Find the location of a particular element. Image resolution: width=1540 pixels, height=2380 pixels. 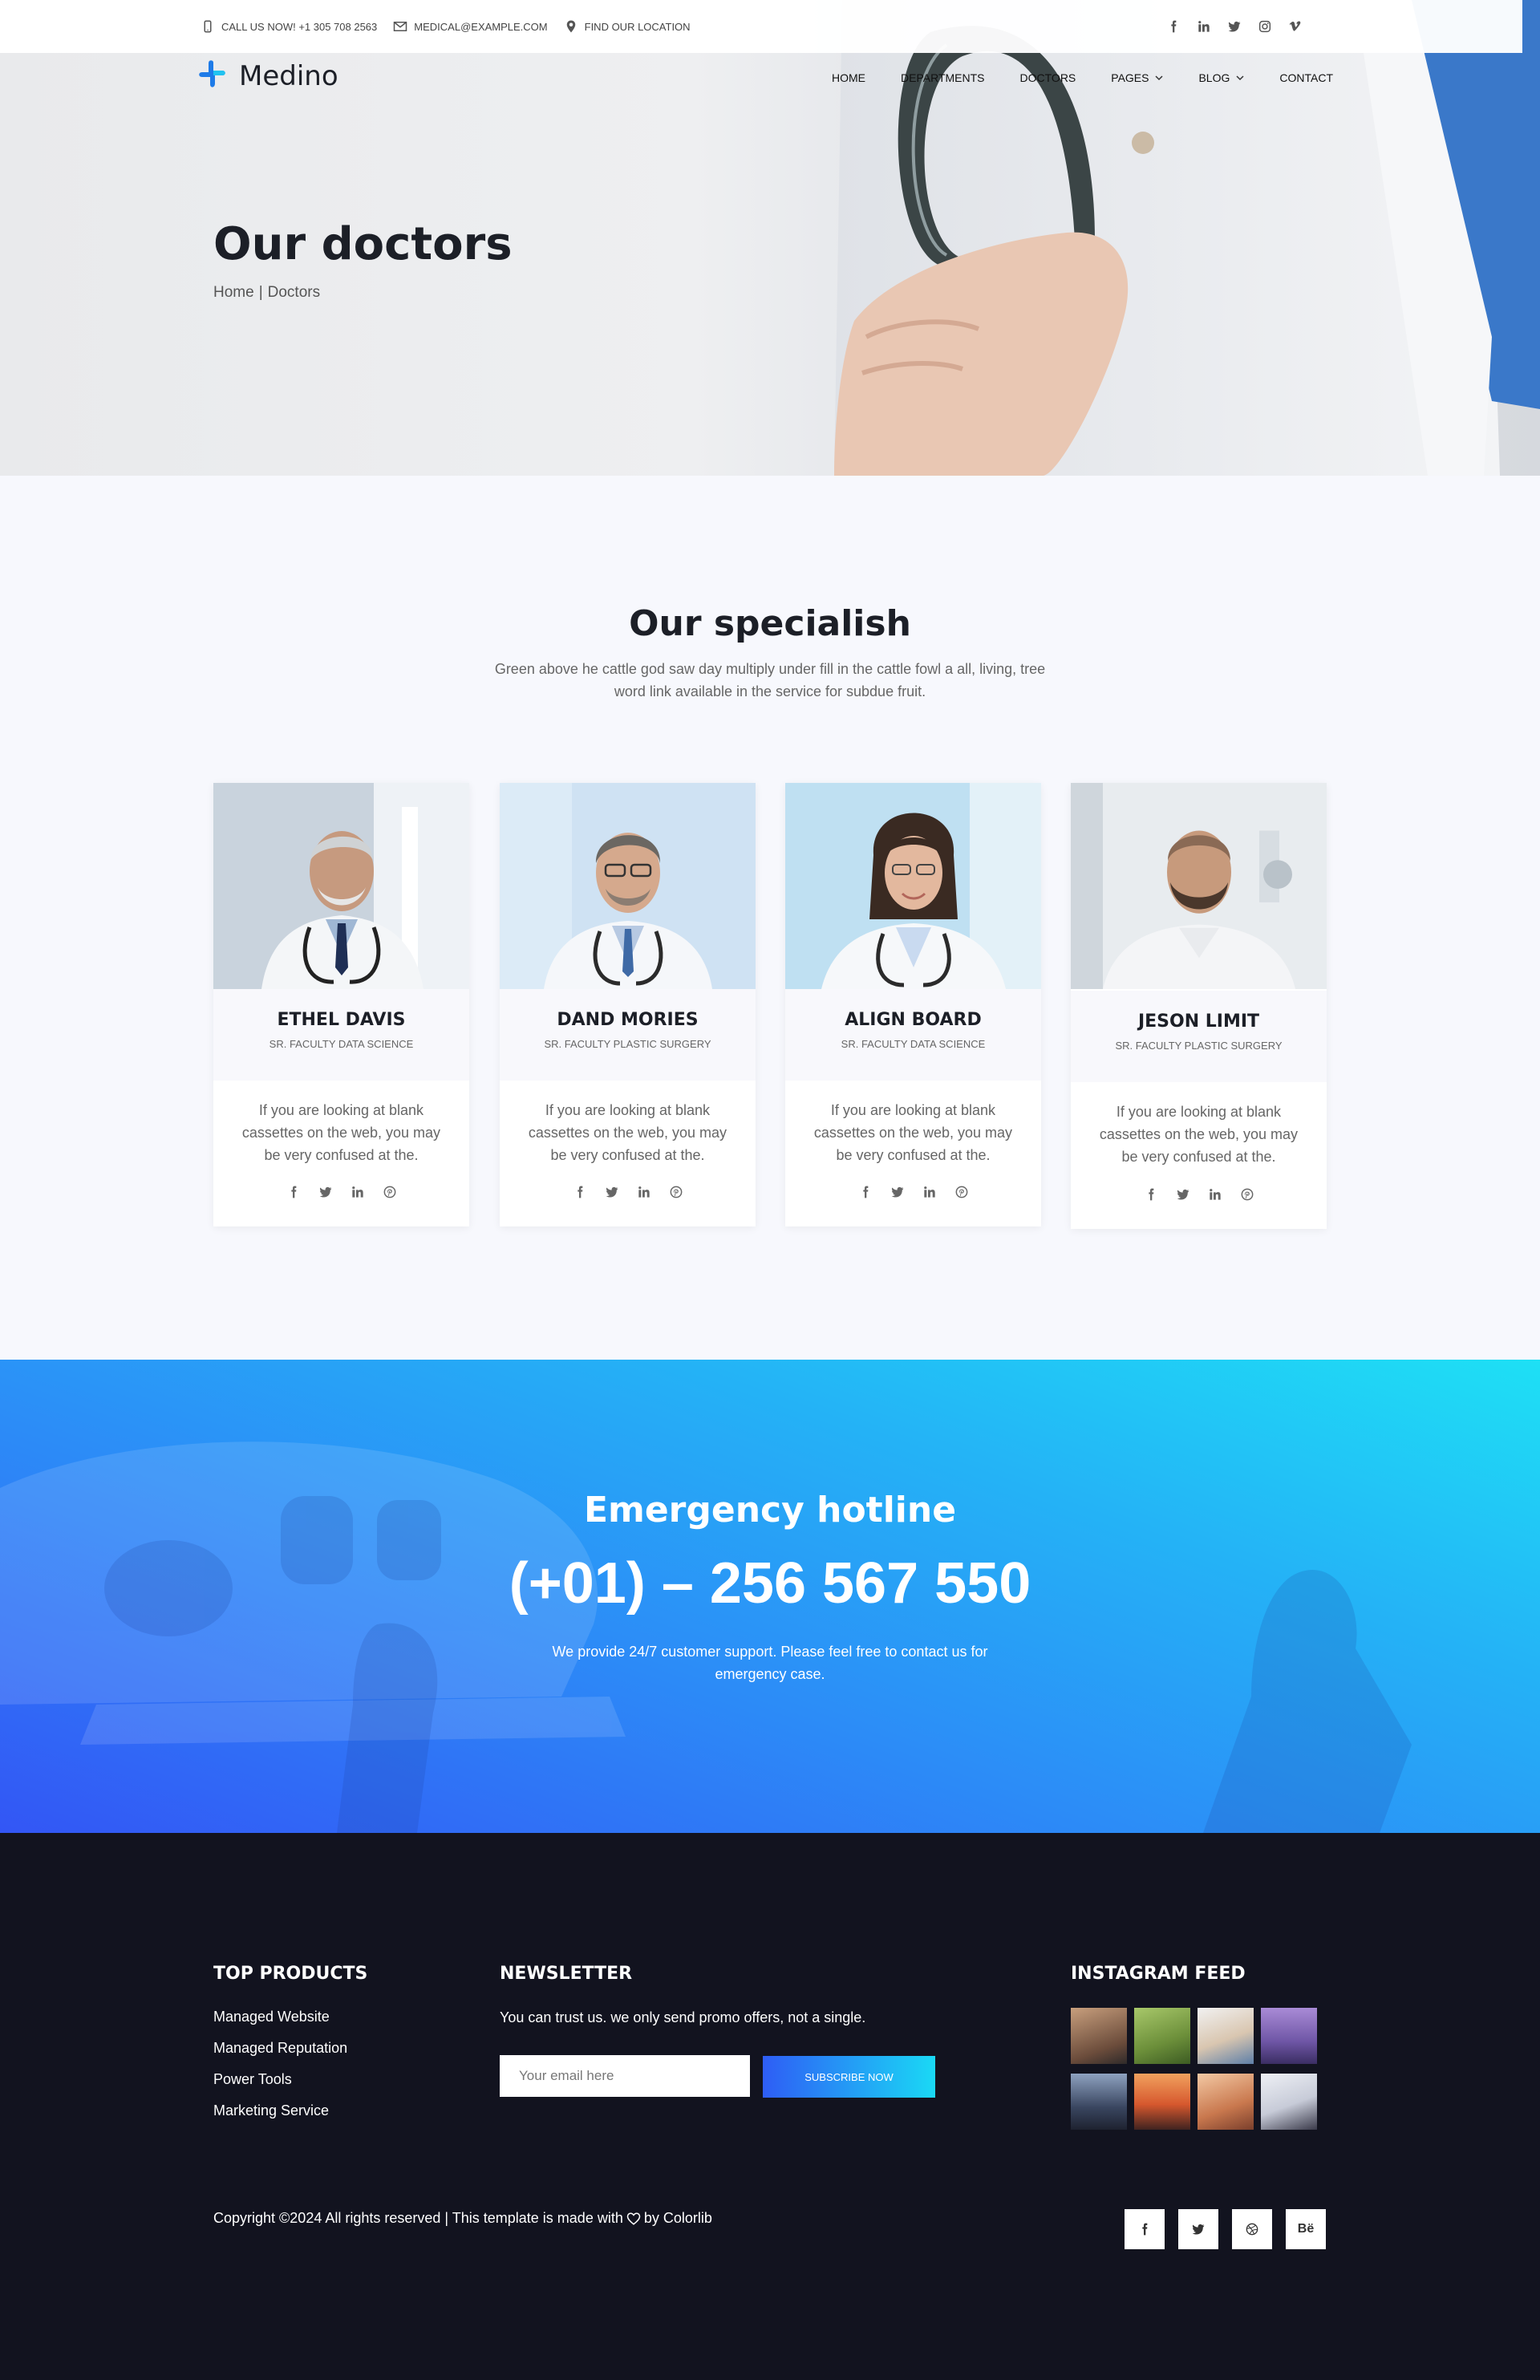

footer-behance-button: Bë is located at coordinates (1306, 2229).